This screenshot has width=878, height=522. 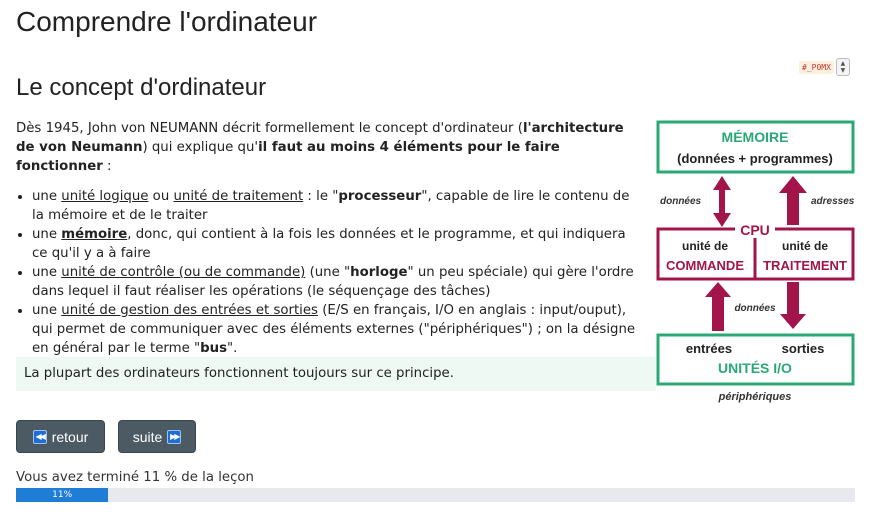 What do you see at coordinates (805, 265) in the screenshot?
I see `traitement-line2: TRAITEMENT` at bounding box center [805, 265].